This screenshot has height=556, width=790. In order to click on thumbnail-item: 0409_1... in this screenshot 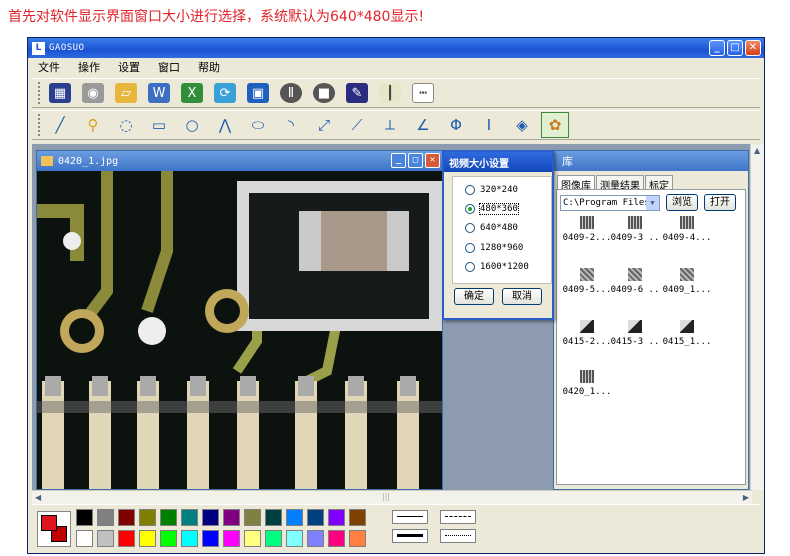, I will do `click(687, 281)`.